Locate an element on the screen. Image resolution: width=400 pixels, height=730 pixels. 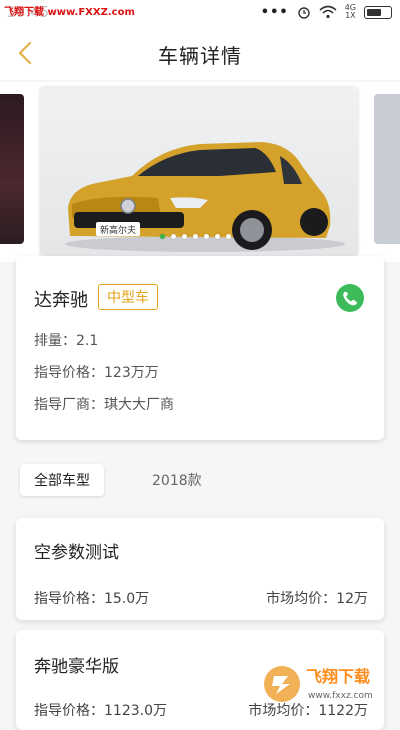
guide-price-row: 指导价格：123万万 is located at coordinates (96, 372).